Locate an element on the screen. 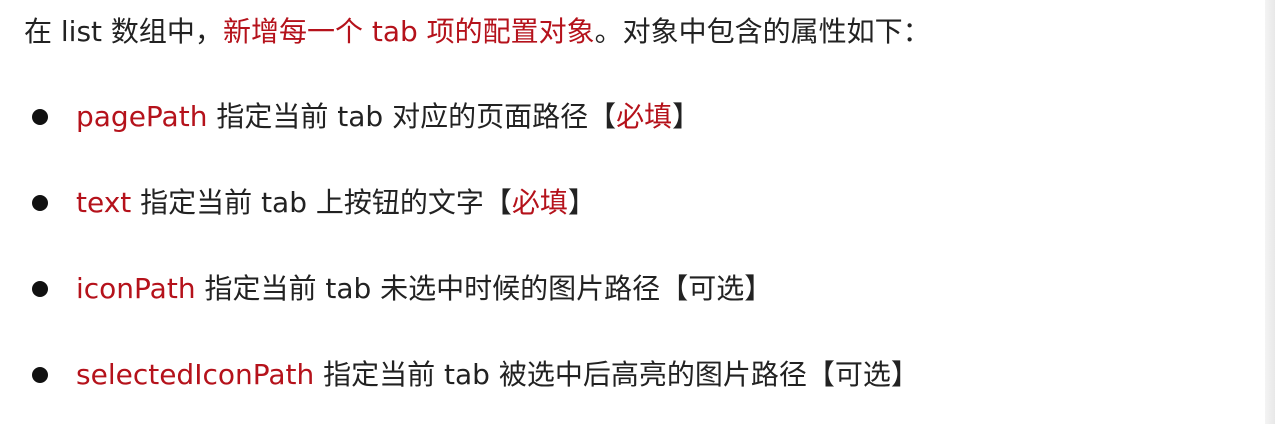 The width and height of the screenshot is (1275, 424). list-item-text: text 指定当前 tab 上按钮的文字【必填】 is located at coordinates (474, 217).